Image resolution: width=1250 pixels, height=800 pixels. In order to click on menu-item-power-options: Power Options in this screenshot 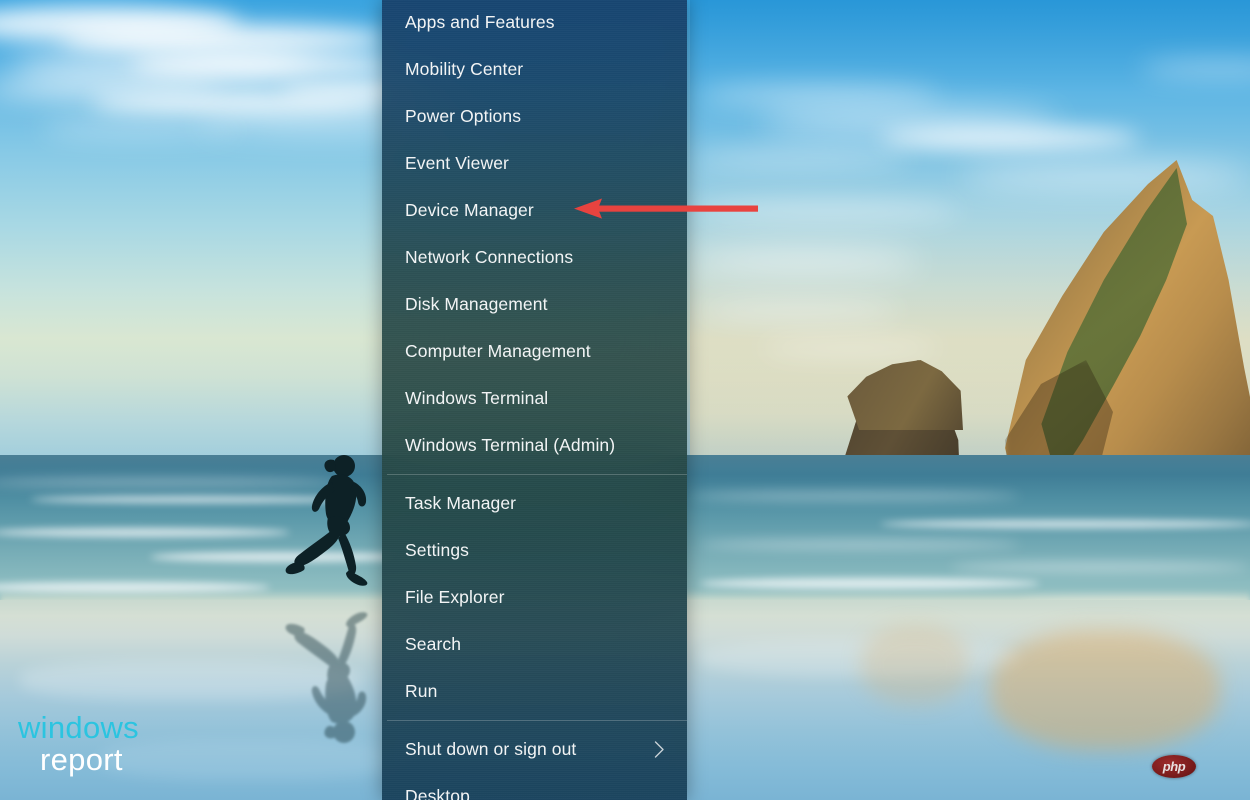, I will do `click(534, 116)`.